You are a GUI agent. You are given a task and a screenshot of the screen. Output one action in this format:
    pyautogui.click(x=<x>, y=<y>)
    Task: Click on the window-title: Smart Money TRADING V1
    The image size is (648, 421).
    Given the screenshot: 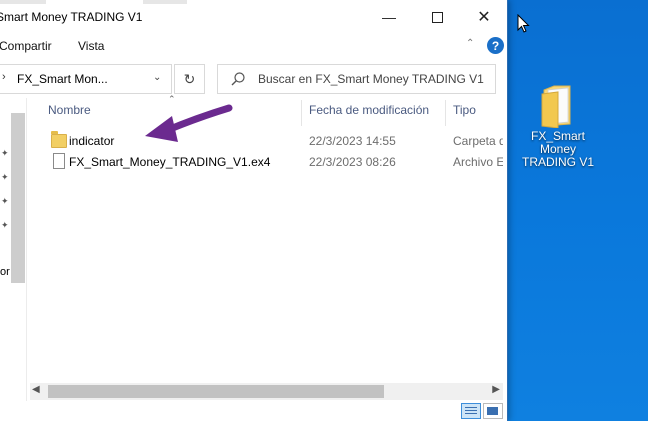 What is the action you would take?
    pyautogui.click(x=71, y=17)
    